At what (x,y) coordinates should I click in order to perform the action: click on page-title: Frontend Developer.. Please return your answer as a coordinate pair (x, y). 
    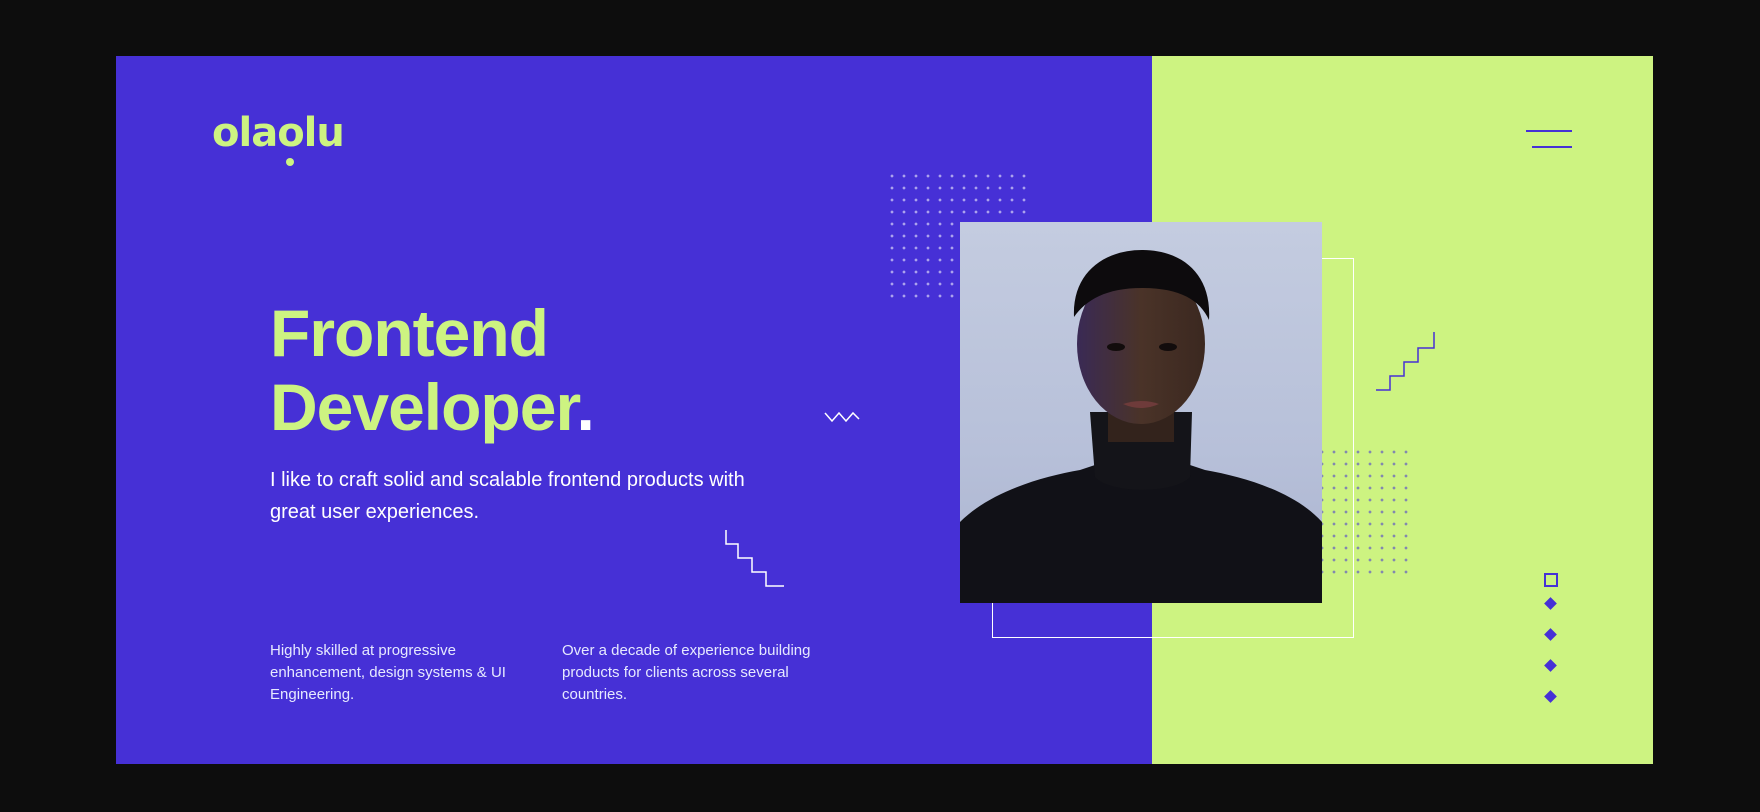
    Looking at the image, I should click on (432, 370).